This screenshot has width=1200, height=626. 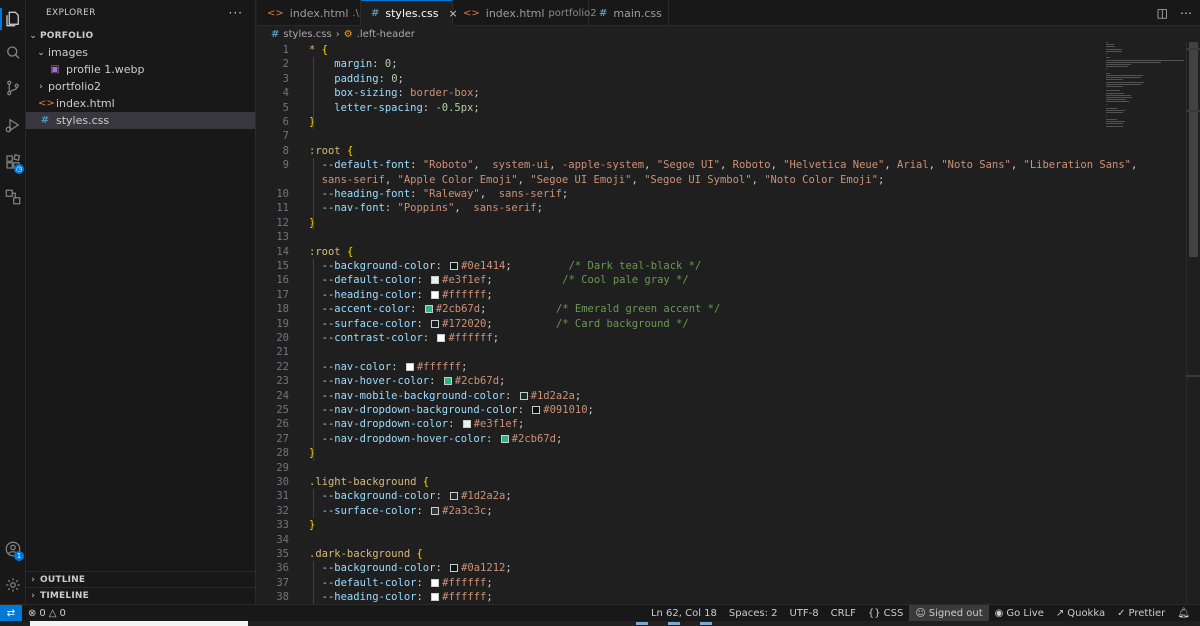 I want to click on line-number: 35, so click(x=282, y=554).